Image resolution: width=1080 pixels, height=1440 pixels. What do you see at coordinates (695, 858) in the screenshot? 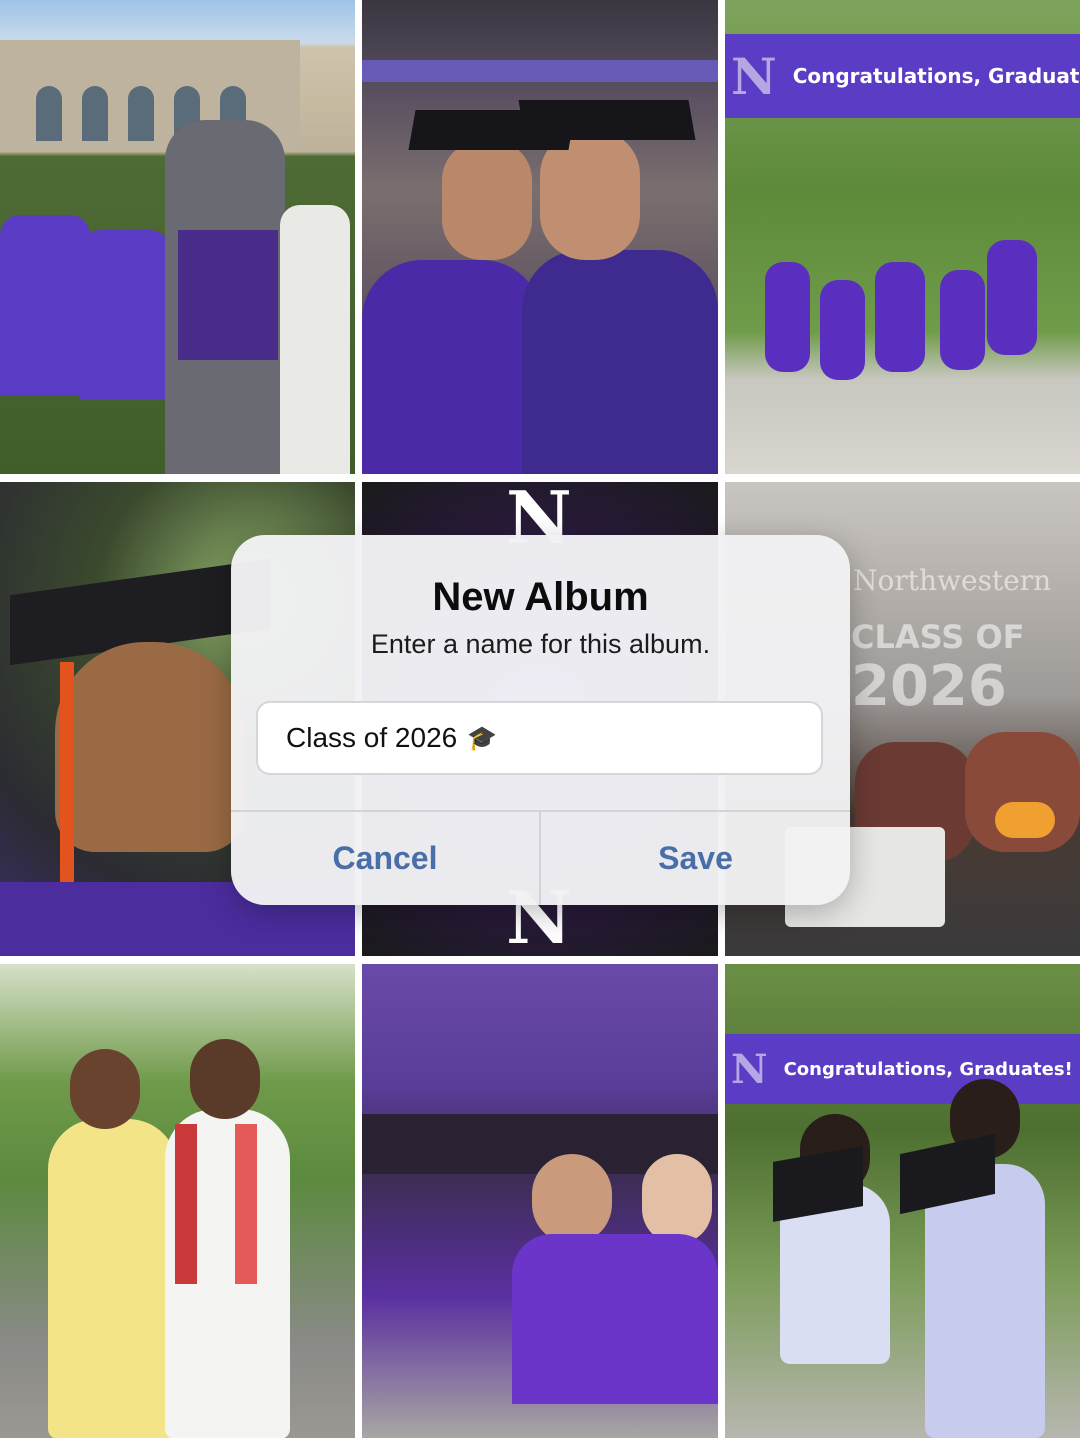
I see `save-button: Save` at bounding box center [695, 858].